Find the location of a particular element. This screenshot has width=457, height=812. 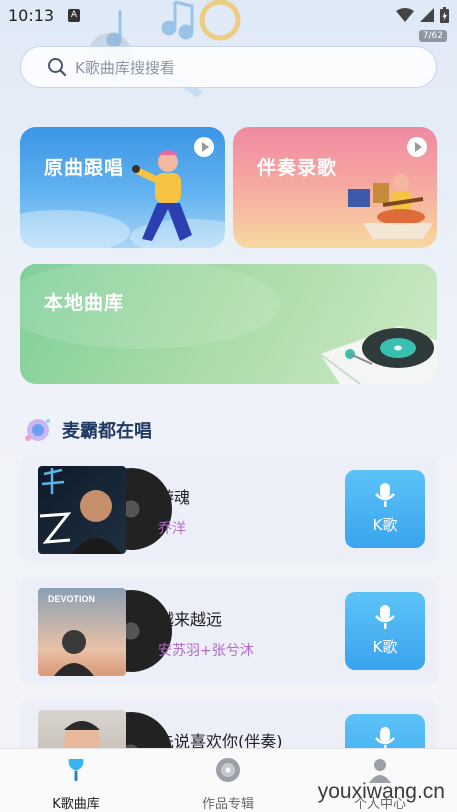

tab-label: 作品专辑 is located at coordinates (227, 804).